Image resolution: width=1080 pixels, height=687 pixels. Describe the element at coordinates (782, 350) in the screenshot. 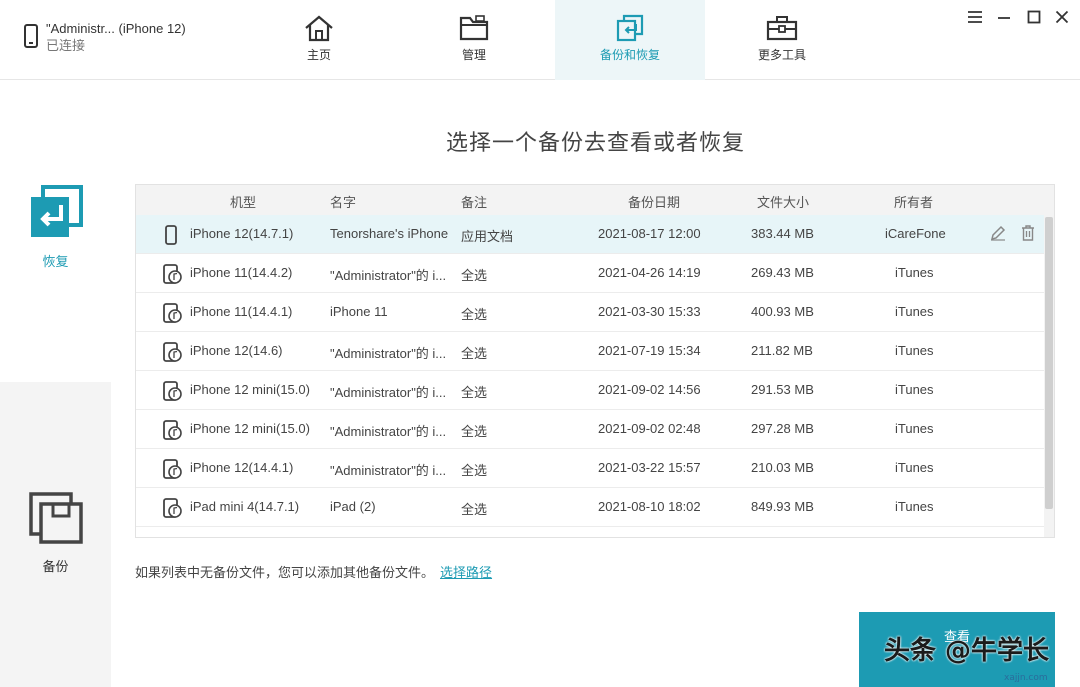

I see `cell-size: 211.82 MB` at that location.